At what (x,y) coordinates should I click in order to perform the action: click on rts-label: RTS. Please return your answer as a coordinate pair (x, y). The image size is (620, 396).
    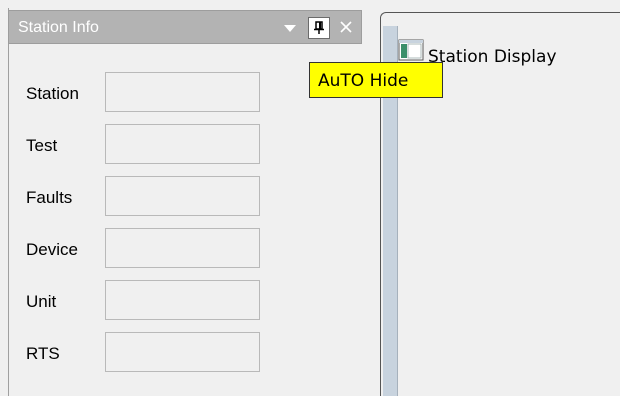
    Looking at the image, I should click on (43, 353).